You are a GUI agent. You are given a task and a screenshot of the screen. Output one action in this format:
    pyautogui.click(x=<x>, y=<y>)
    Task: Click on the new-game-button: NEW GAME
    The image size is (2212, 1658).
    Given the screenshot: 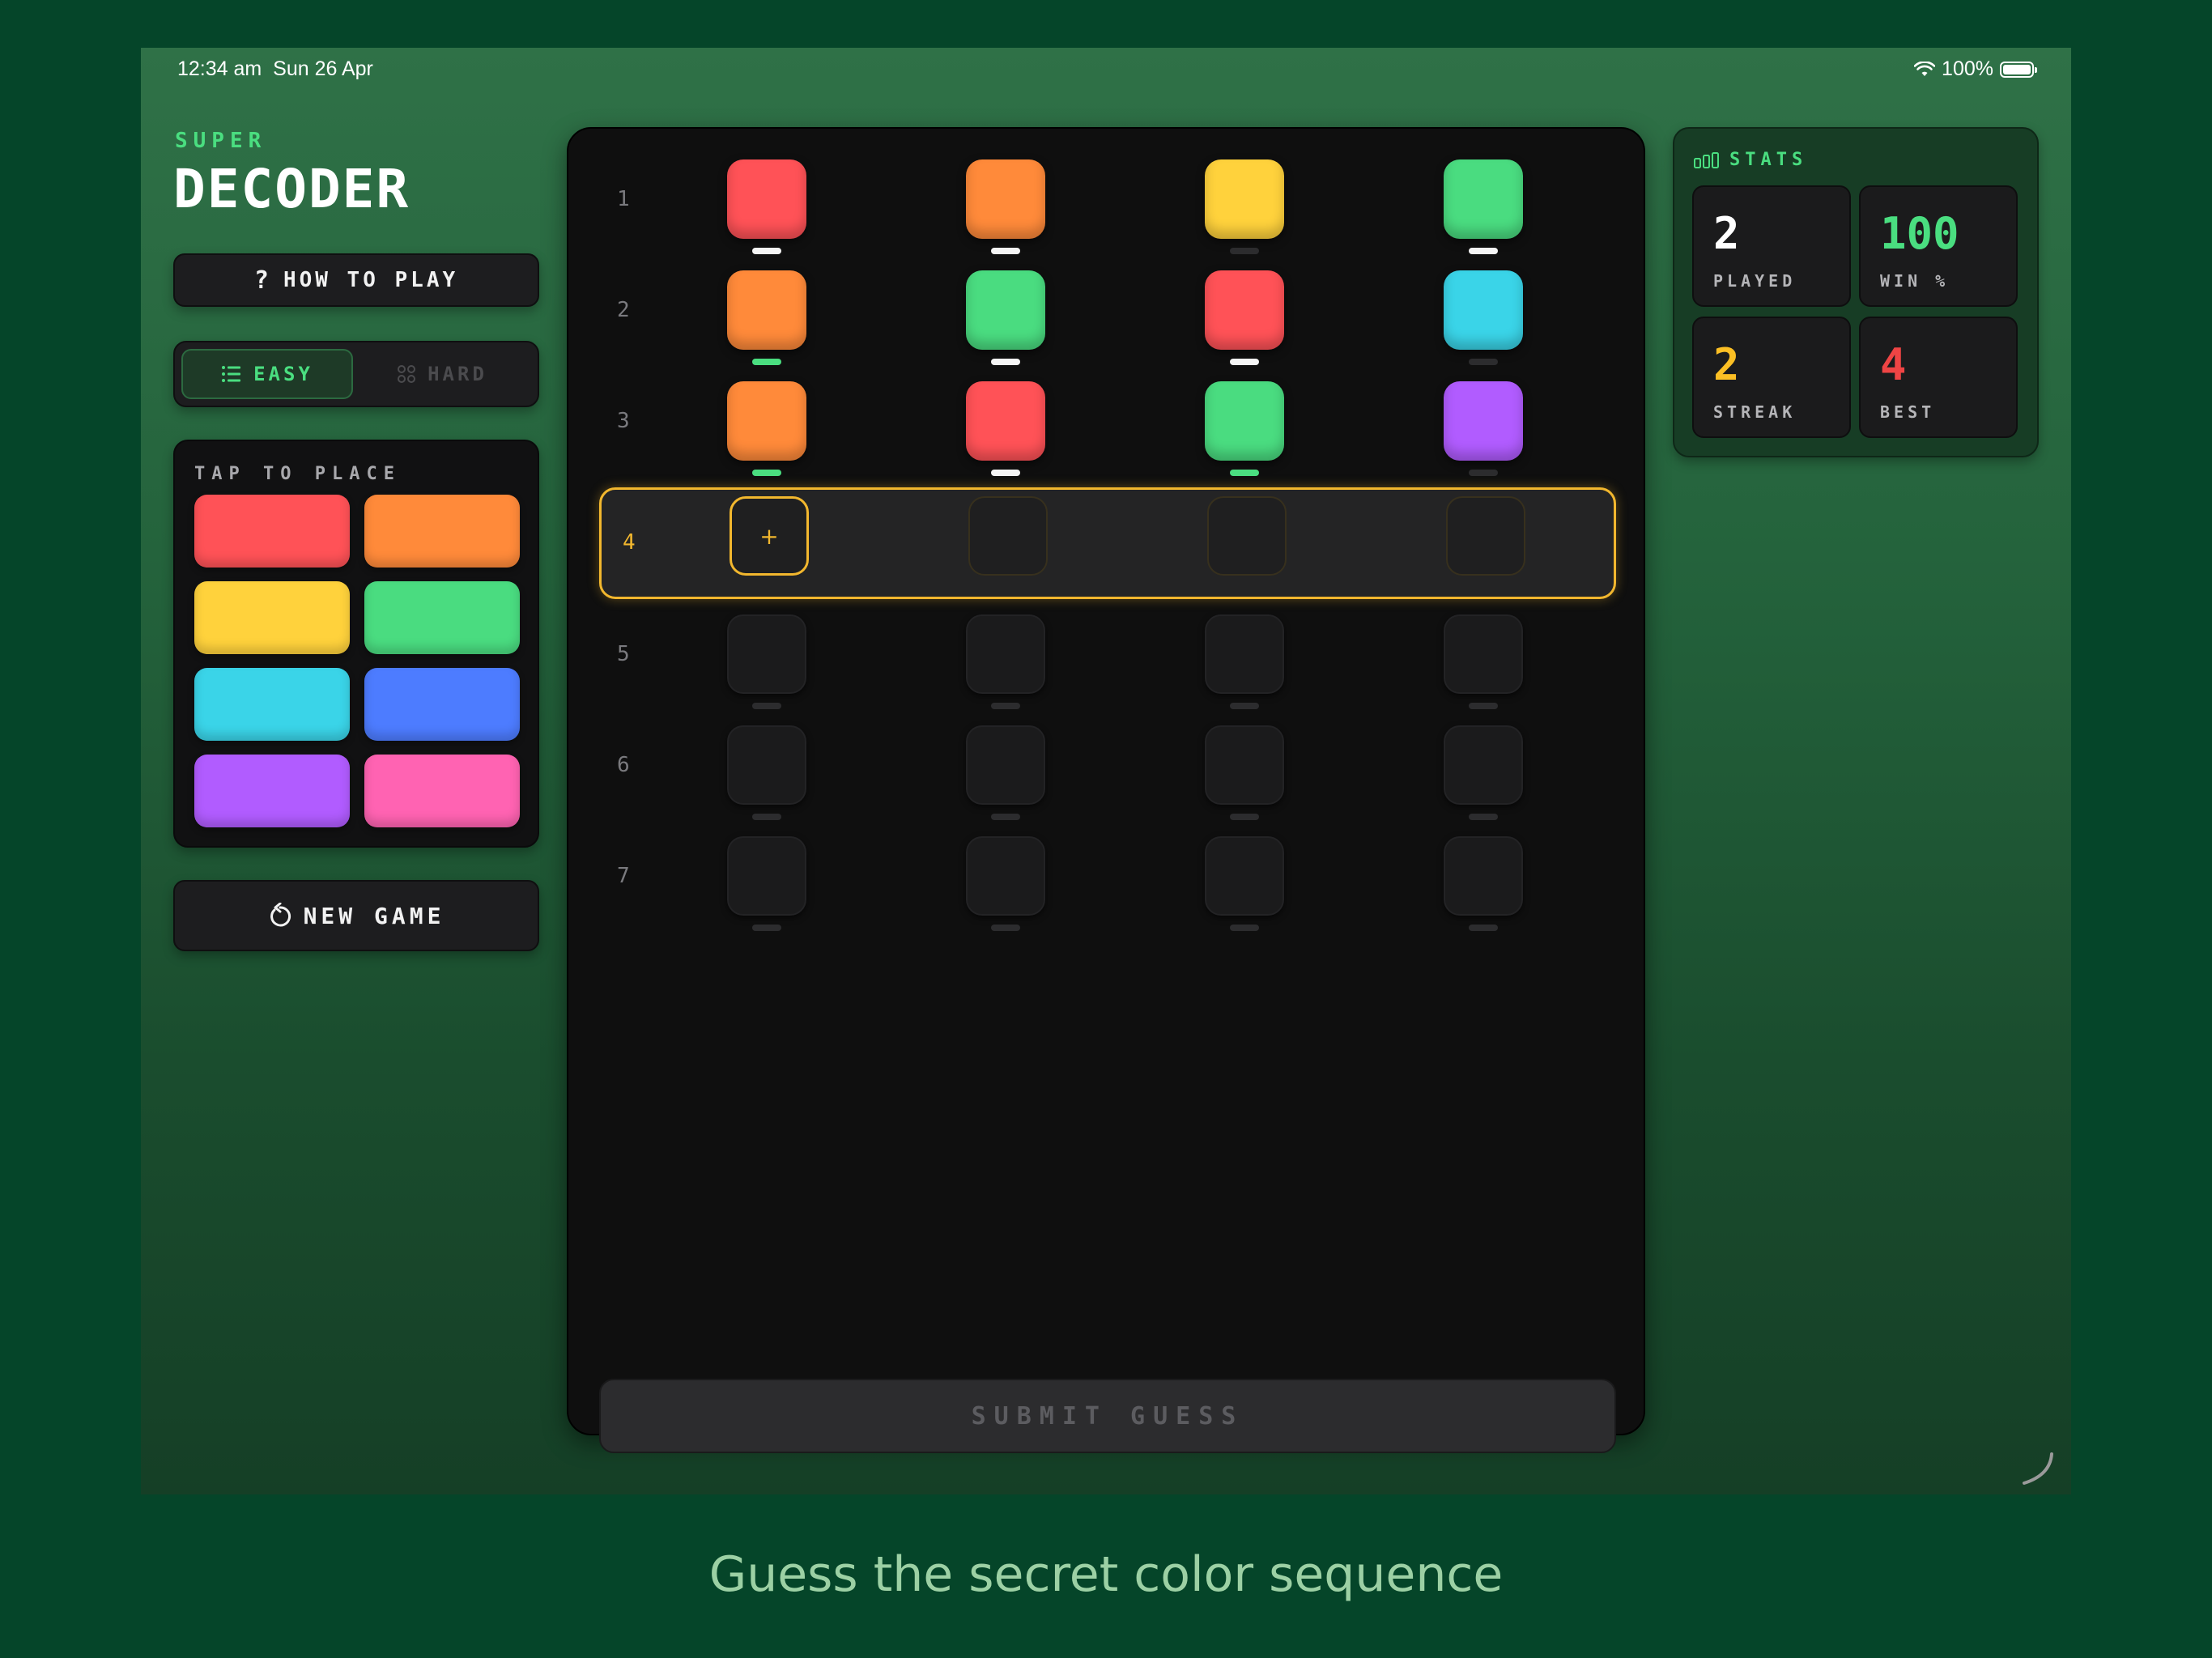 What is the action you would take?
    pyautogui.click(x=356, y=915)
    